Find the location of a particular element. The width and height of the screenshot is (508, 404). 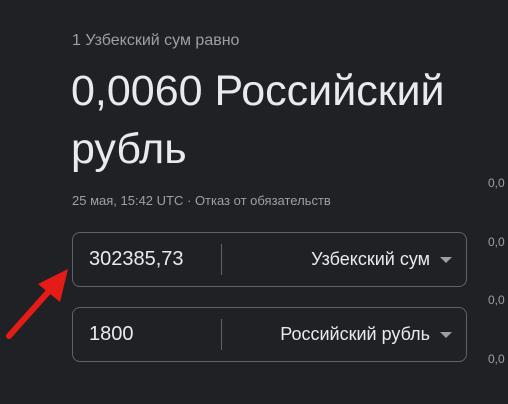

from-currency-select: Узбекский сум is located at coordinates (381, 259).